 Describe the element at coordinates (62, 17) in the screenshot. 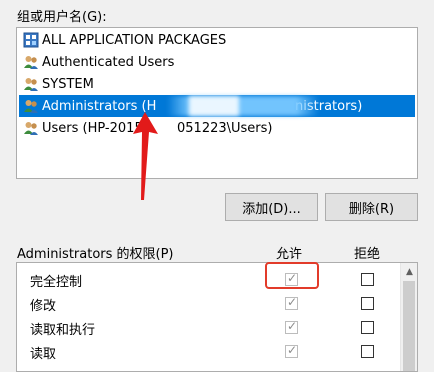

I see `group-or-user-names-label: 组或用户名(G):` at that location.